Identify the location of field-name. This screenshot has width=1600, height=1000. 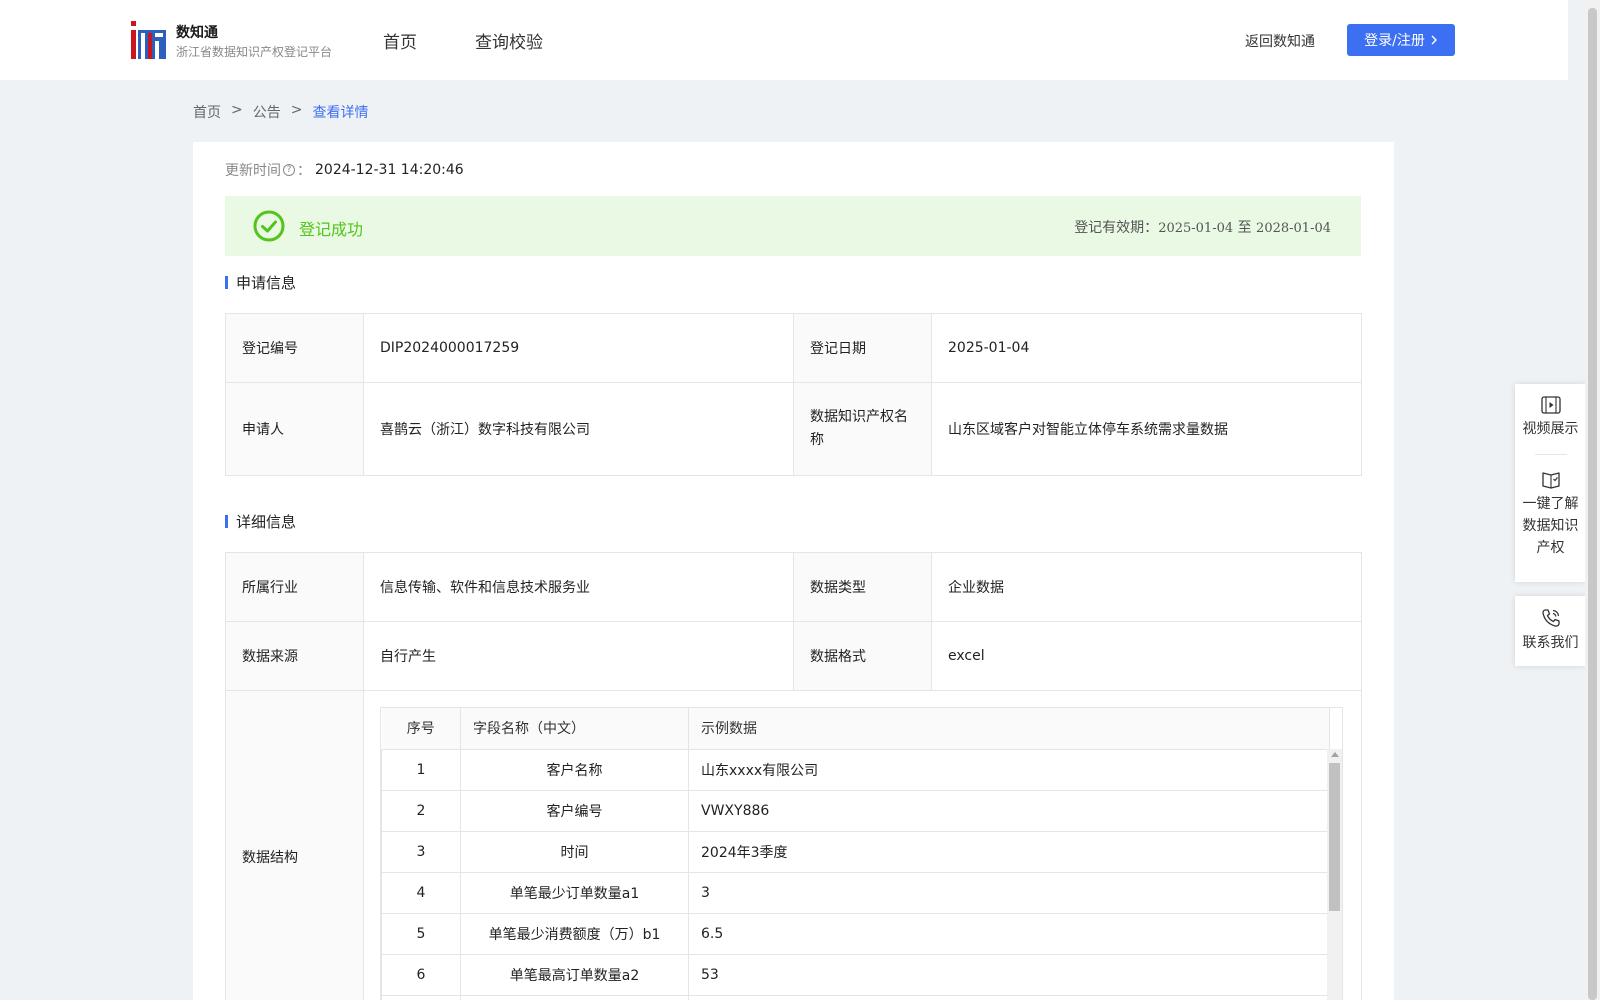
(574, 997).